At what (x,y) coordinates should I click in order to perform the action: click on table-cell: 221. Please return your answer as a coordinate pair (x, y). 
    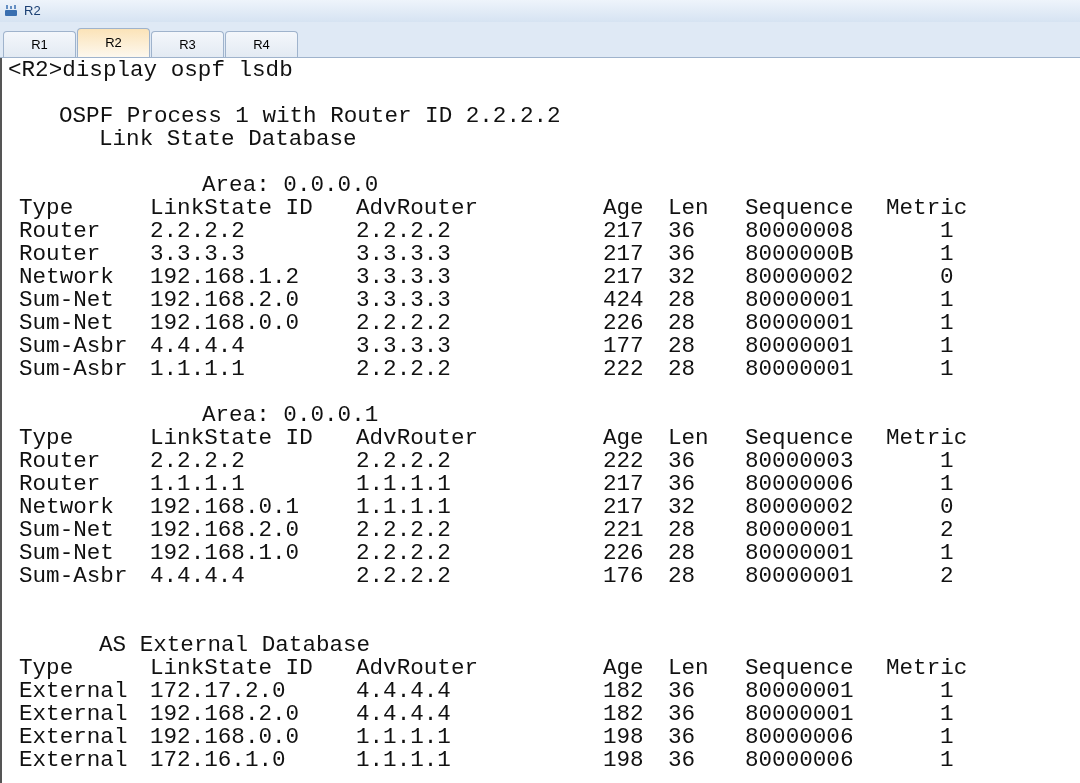
    Looking at the image, I should click on (623, 530).